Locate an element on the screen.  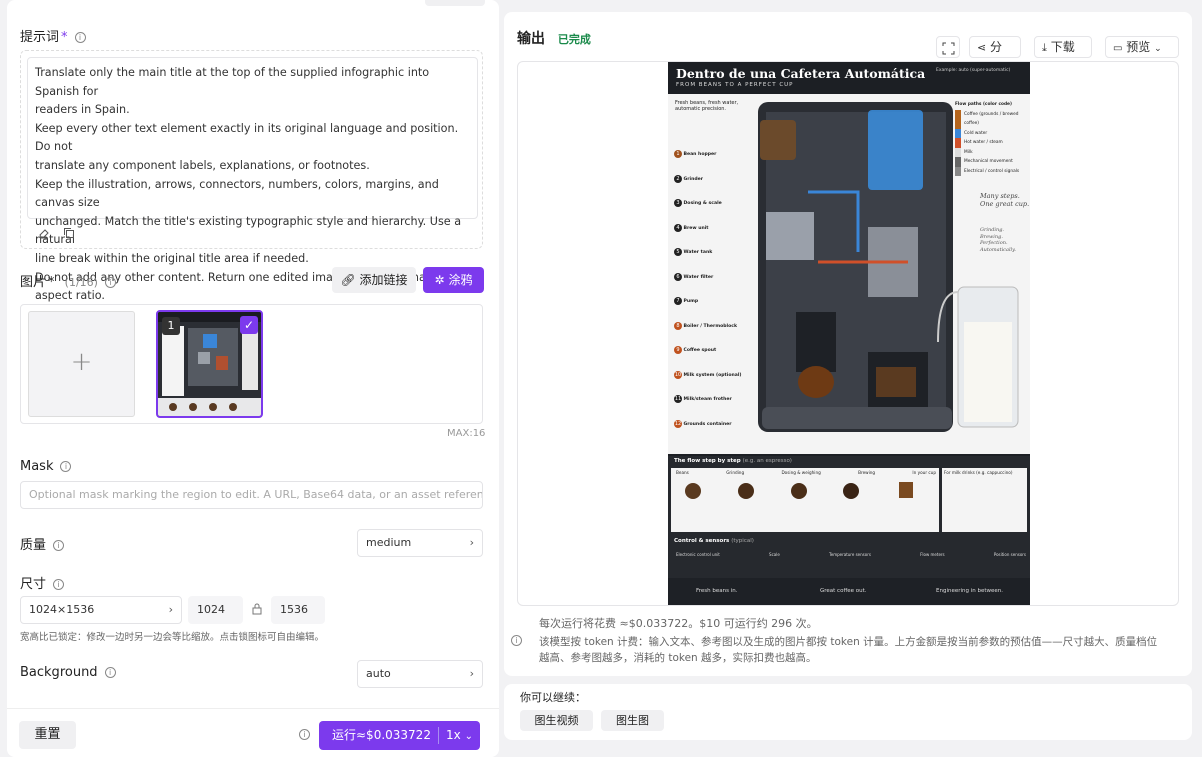
tagline: Many steps. One great cup. is located at coordinates (1005, 200).